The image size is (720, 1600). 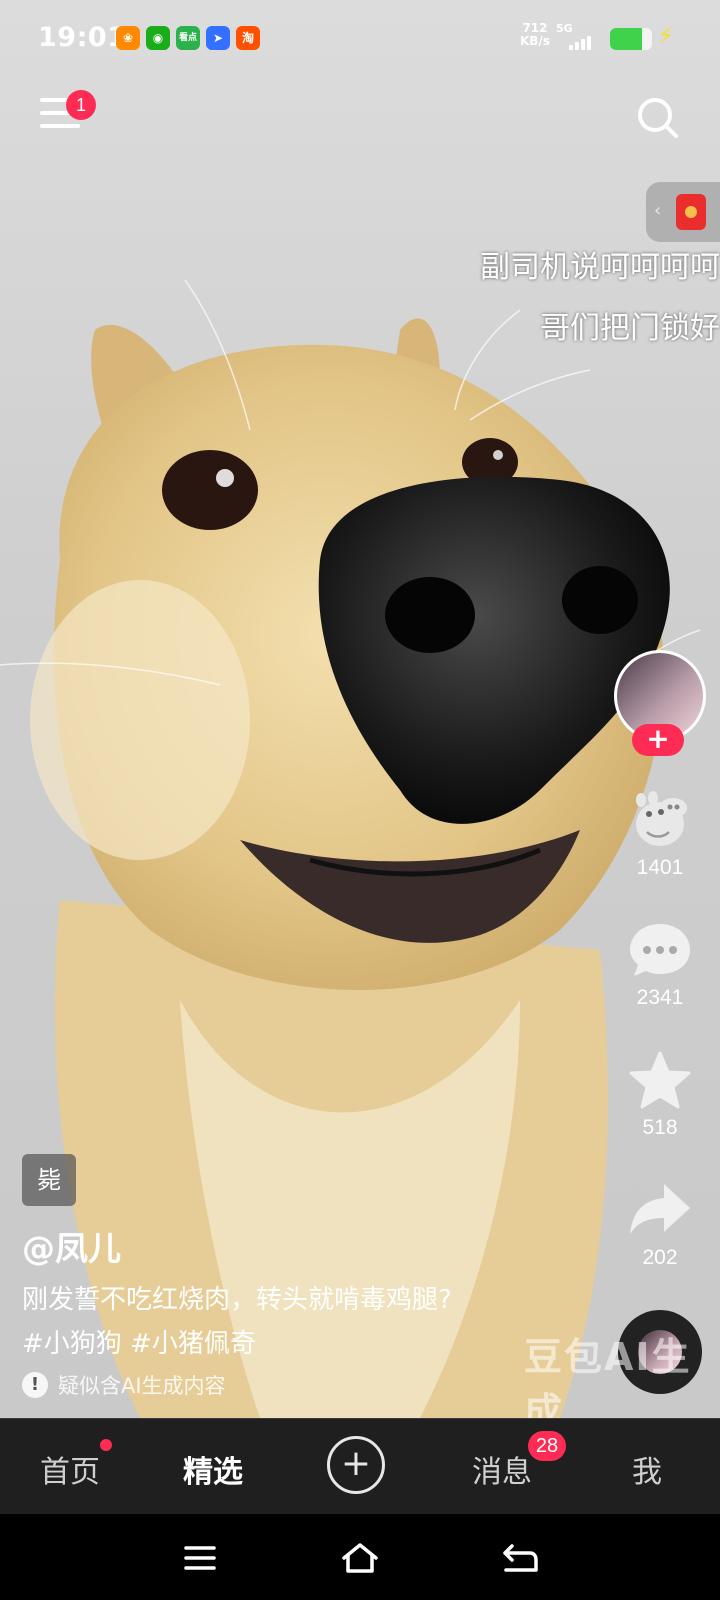 What do you see at coordinates (660, 997) in the screenshot?
I see `comment-count: 2341` at bounding box center [660, 997].